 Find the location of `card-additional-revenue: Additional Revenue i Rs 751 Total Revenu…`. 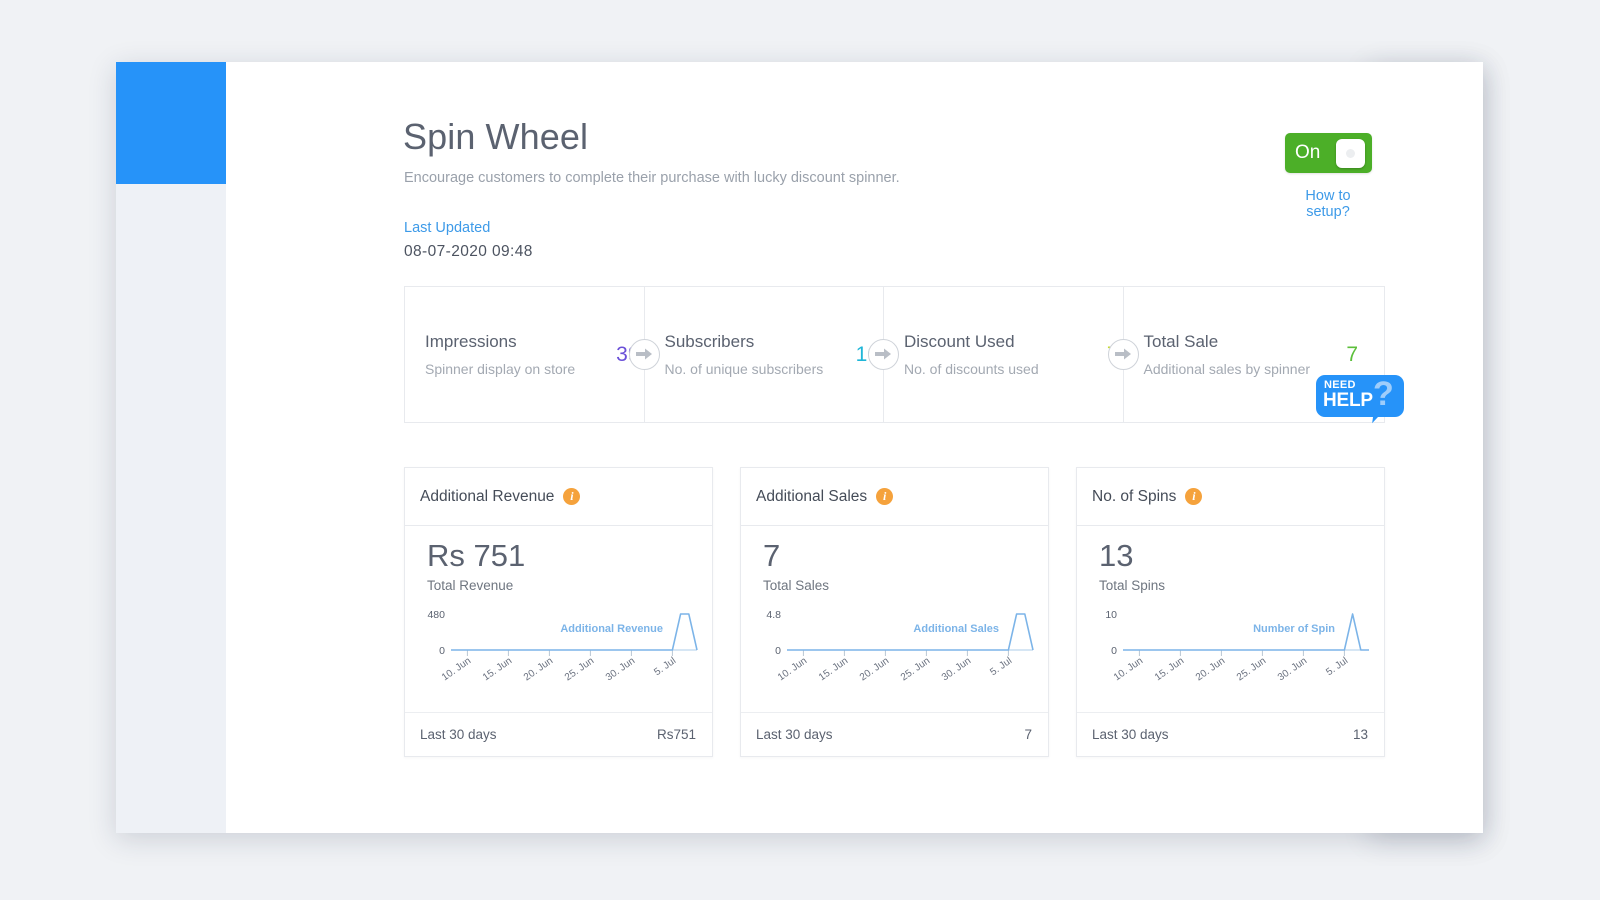

card-additional-revenue: Additional Revenue i Rs 751 Total Revenu… is located at coordinates (558, 612).